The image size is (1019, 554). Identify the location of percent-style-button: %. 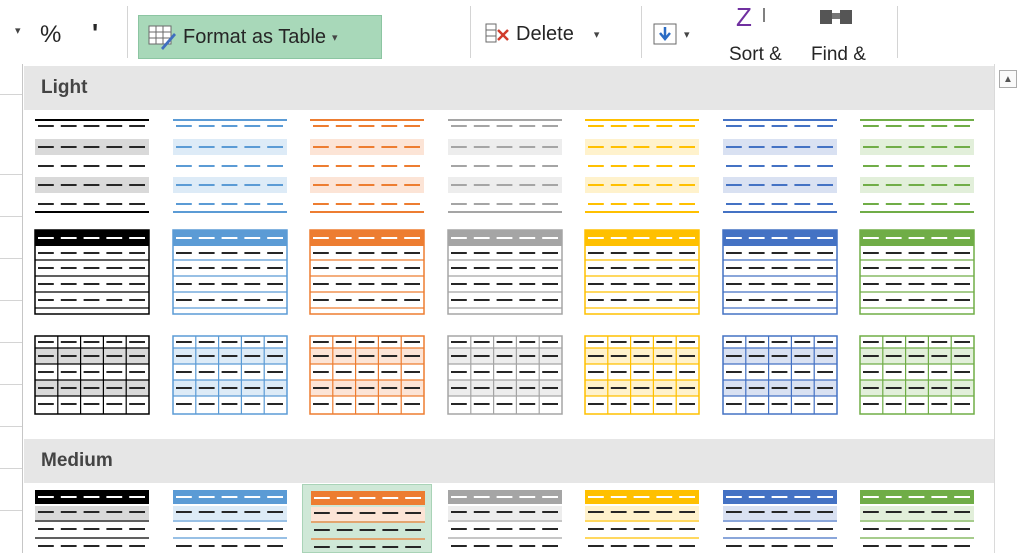
(50, 35).